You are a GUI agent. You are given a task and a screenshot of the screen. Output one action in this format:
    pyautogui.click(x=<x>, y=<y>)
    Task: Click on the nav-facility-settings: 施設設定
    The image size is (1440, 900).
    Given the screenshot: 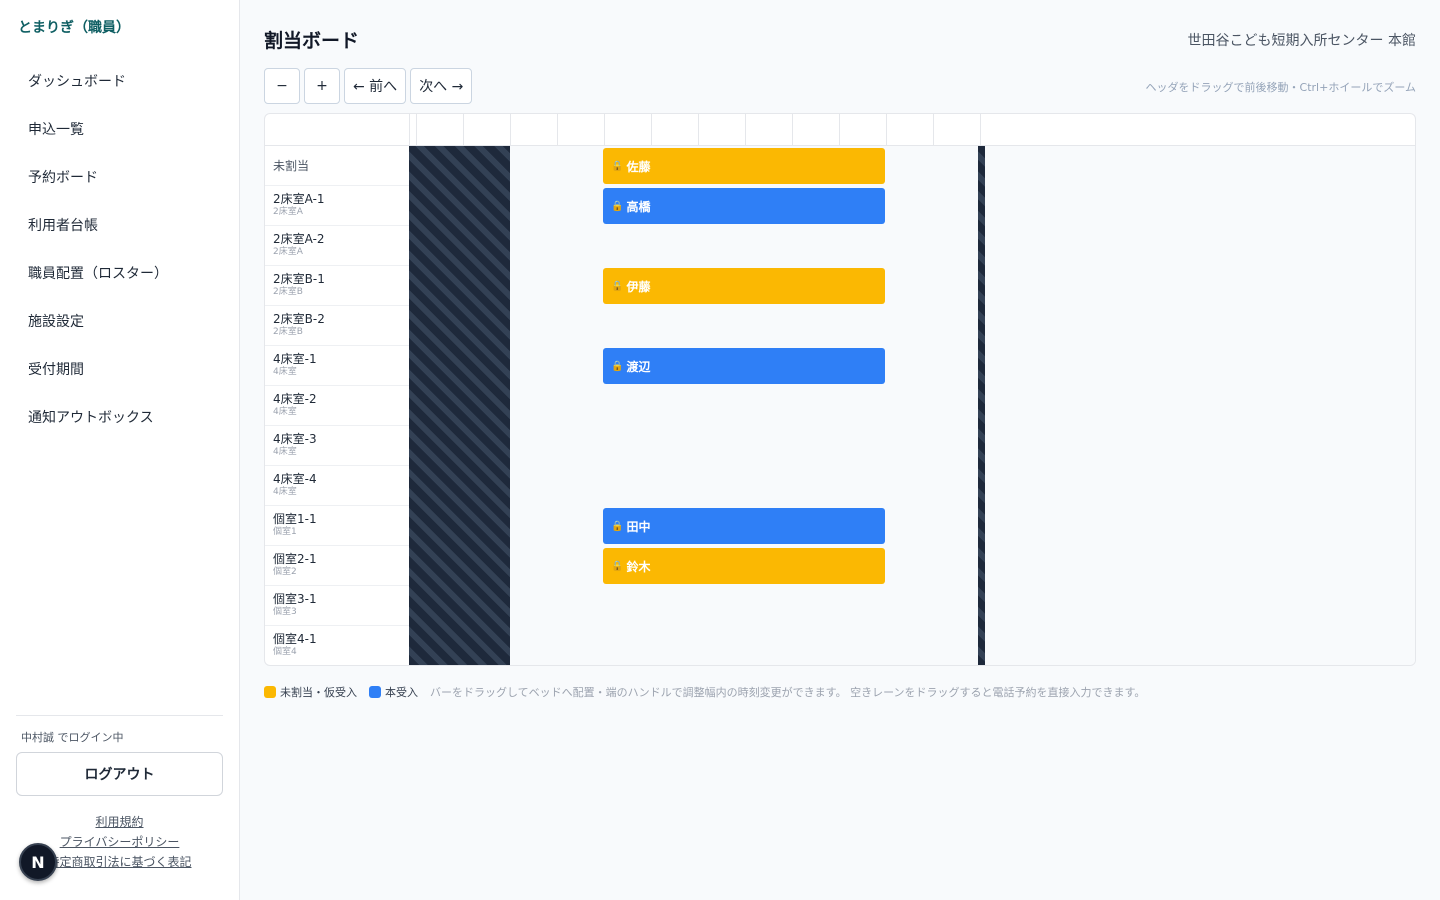 What is the action you would take?
    pyautogui.click(x=120, y=322)
    